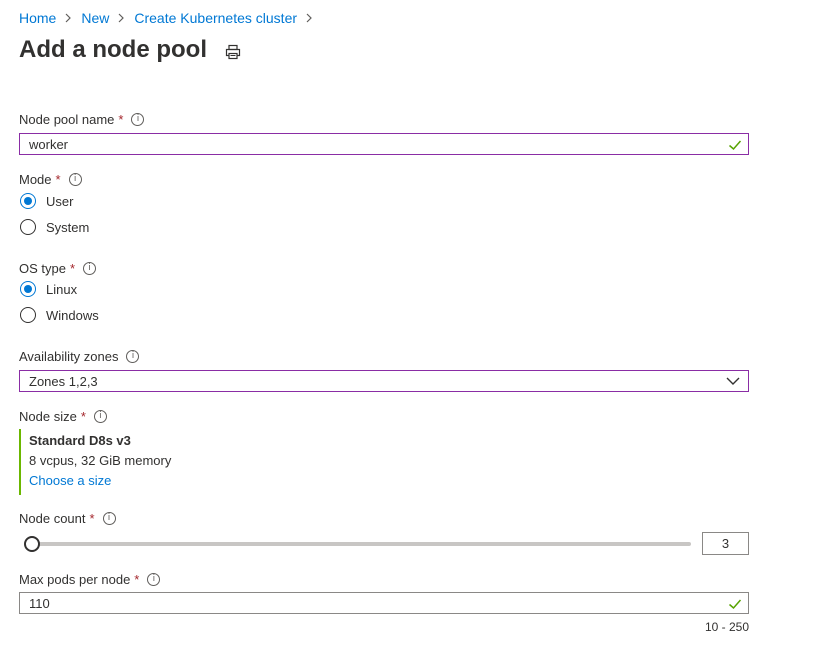 This screenshot has width=826, height=668. I want to click on node-pool-name-value: worker, so click(49, 144).